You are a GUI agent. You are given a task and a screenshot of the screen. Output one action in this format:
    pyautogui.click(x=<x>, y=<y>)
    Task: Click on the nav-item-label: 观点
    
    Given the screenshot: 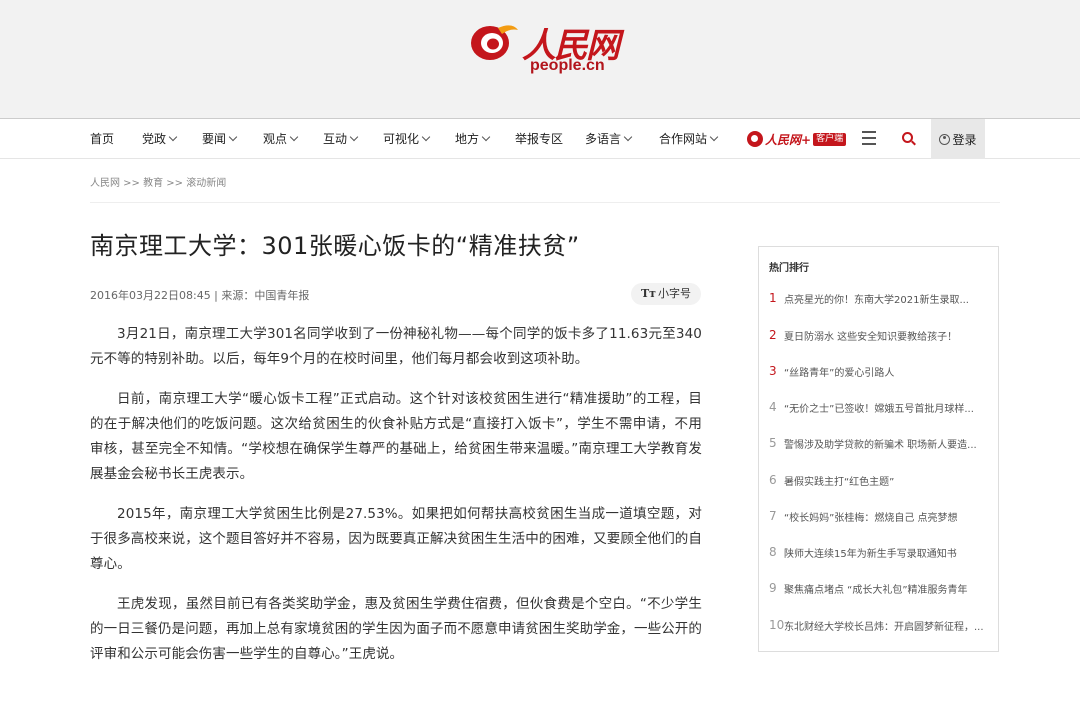 What is the action you would take?
    pyautogui.click(x=275, y=139)
    